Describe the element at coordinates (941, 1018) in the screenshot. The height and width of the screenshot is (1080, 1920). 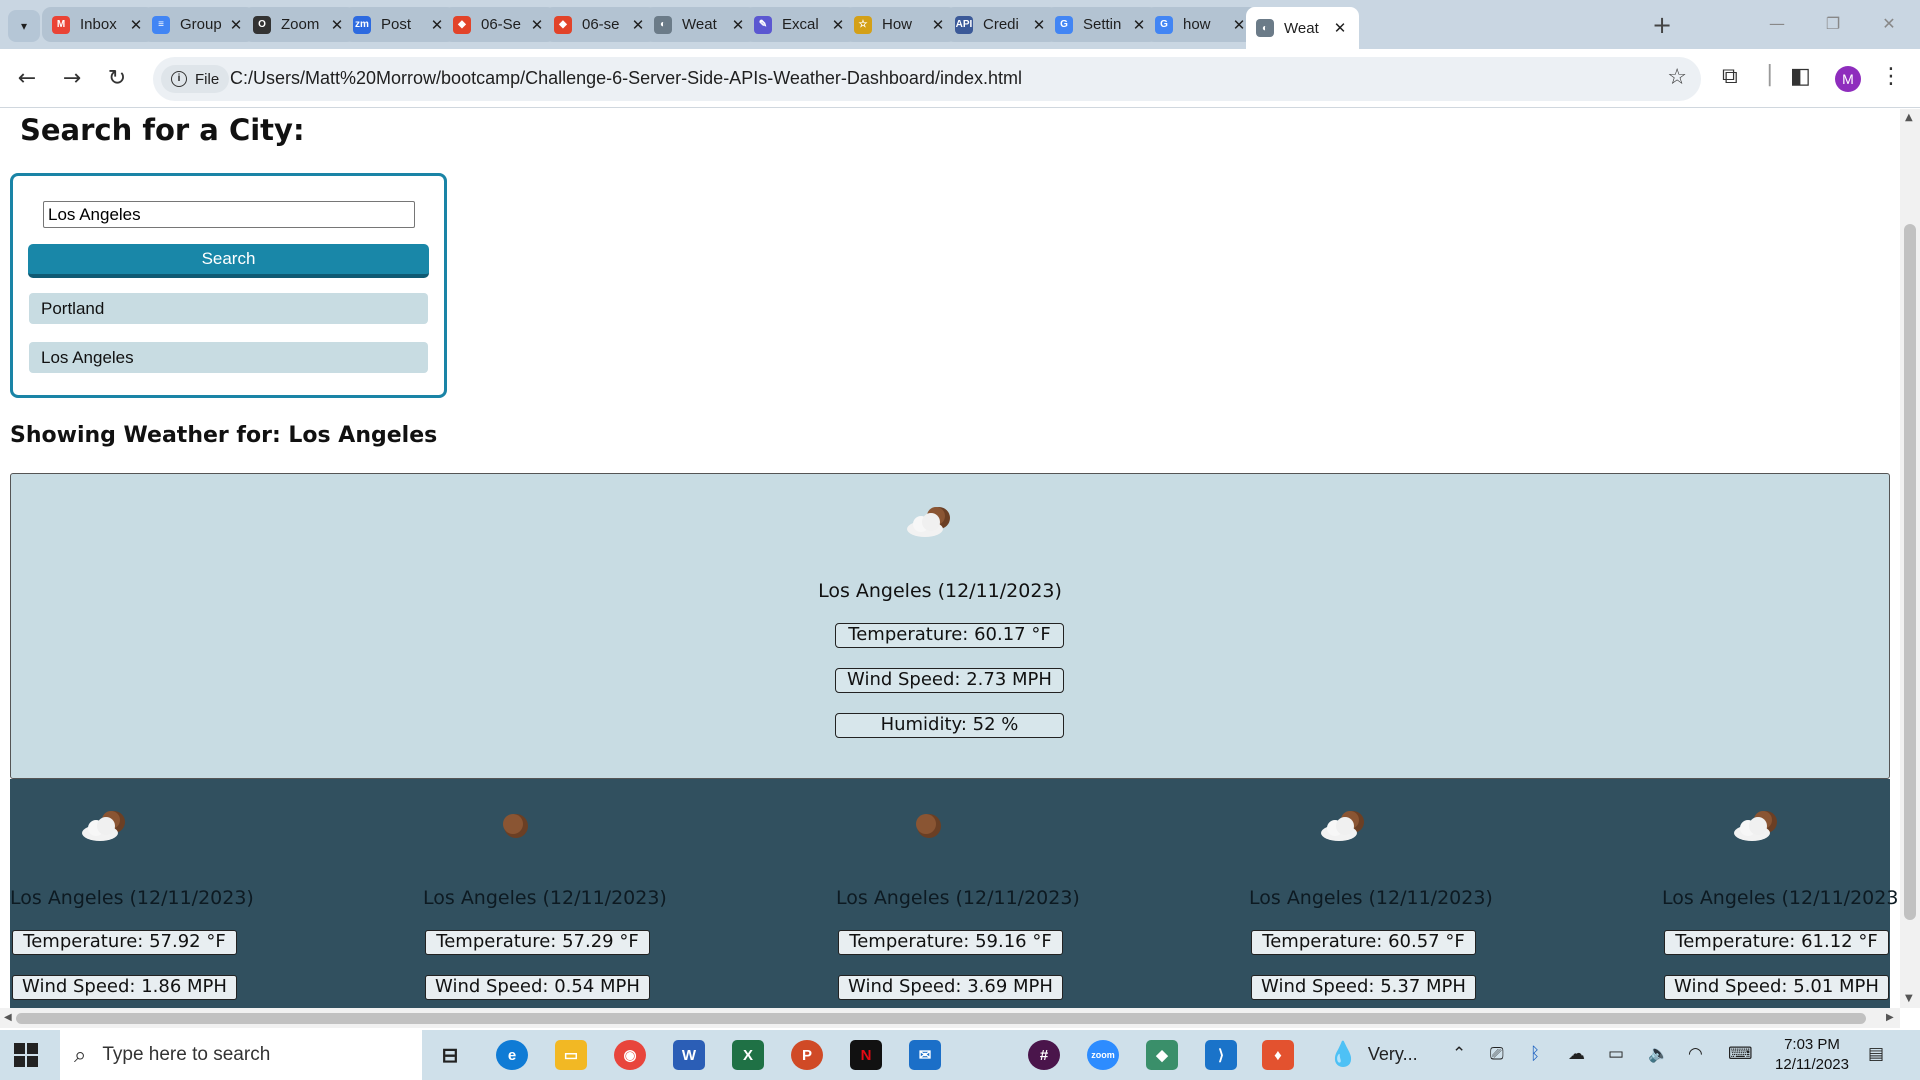
I see `horizontal-scroll-thumb` at that location.